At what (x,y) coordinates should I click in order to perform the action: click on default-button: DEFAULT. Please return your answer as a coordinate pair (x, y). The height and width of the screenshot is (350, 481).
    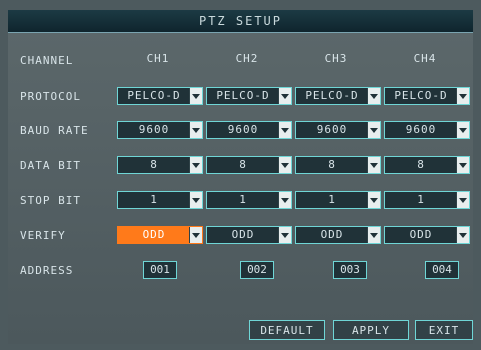
    Looking at the image, I should click on (287, 330).